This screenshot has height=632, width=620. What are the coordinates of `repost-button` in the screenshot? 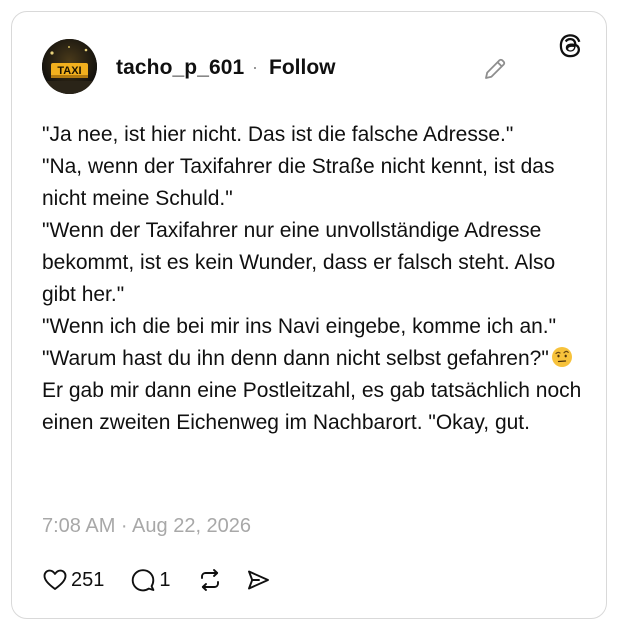 It's located at (210, 580).